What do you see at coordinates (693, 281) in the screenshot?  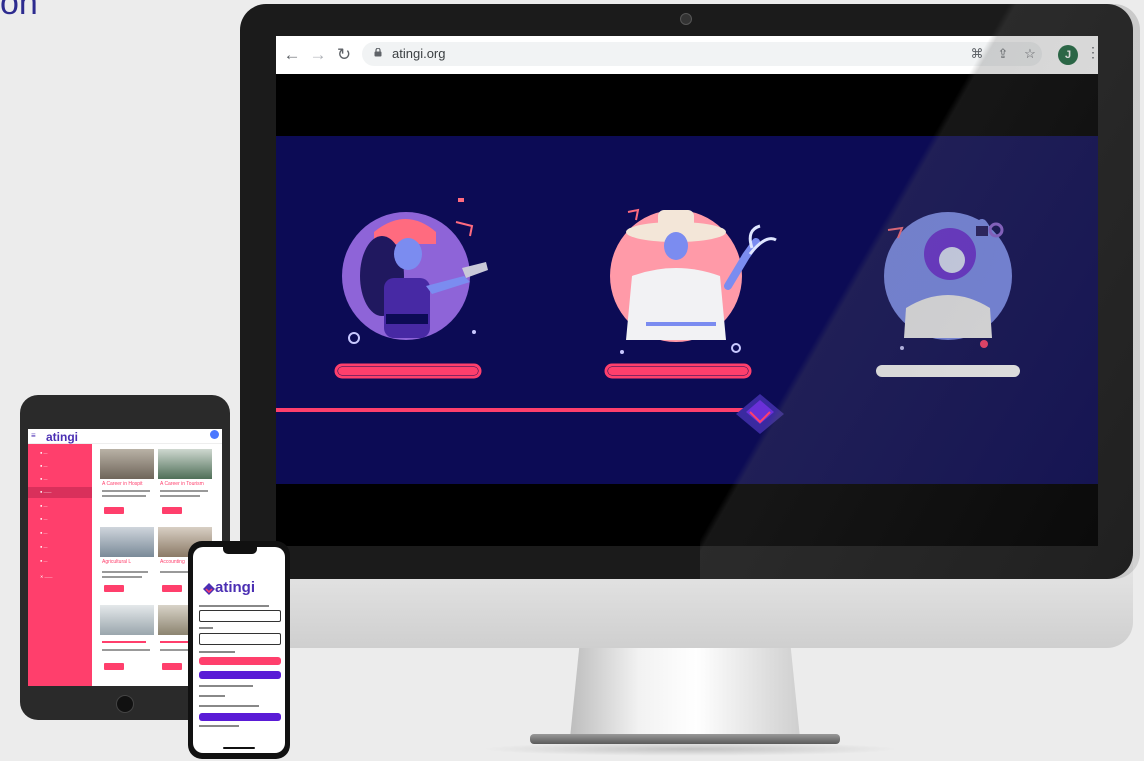 I see `farmer-illustration` at bounding box center [693, 281].